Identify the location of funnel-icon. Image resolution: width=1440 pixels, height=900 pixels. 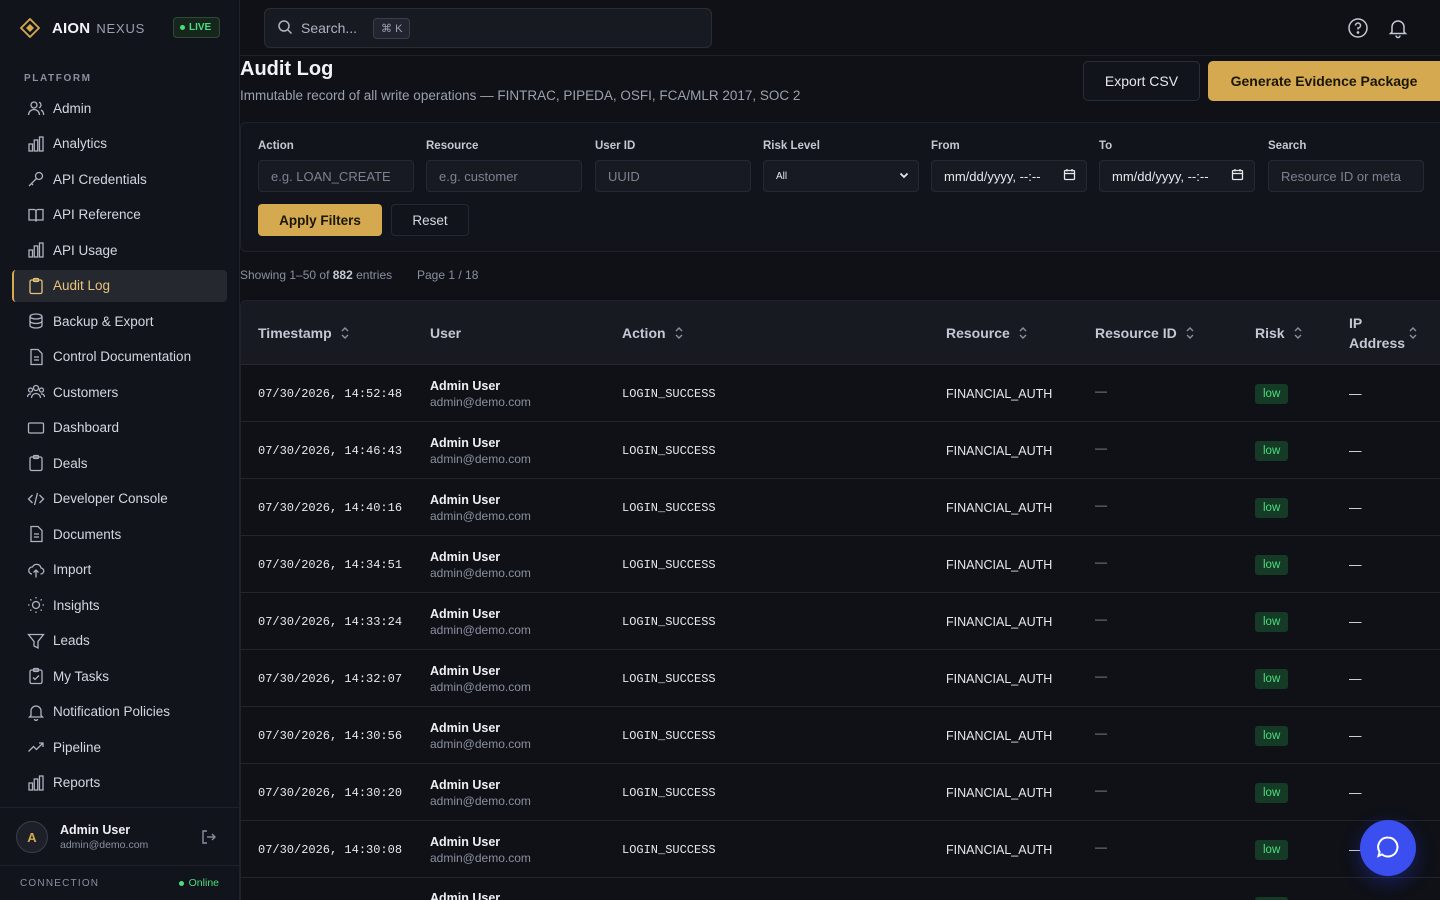
(36, 641).